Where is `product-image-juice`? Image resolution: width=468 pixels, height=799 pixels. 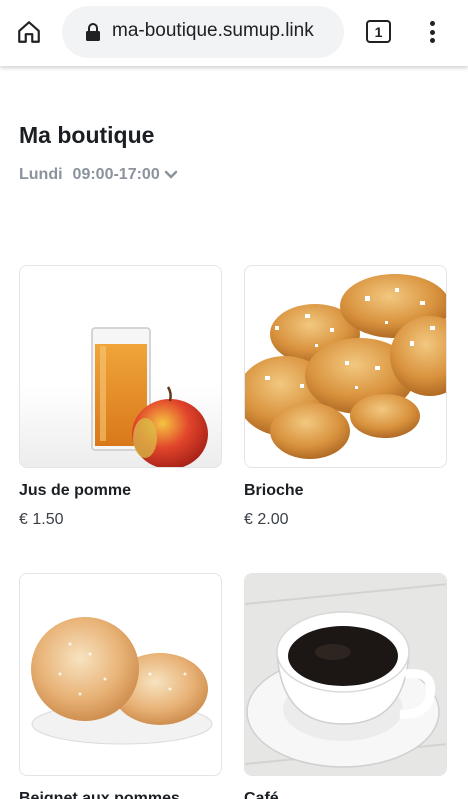 product-image-juice is located at coordinates (120, 366).